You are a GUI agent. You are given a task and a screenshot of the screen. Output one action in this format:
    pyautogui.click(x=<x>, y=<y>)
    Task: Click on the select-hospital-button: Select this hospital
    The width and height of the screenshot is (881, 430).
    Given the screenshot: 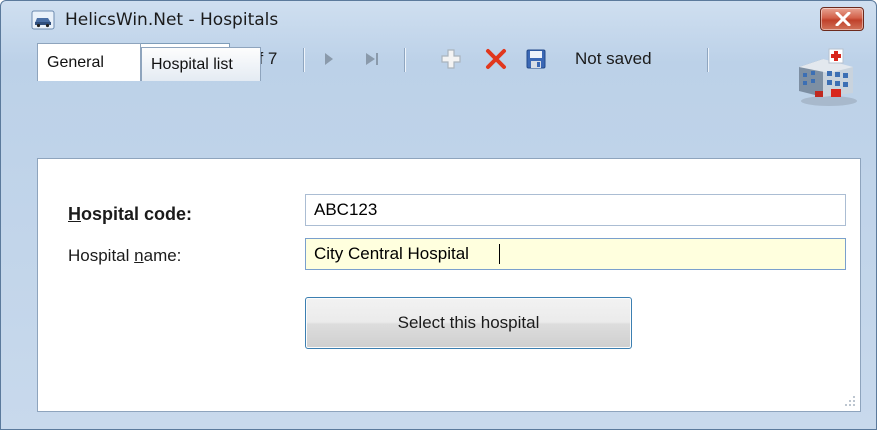 What is the action you would take?
    pyautogui.click(x=468, y=323)
    